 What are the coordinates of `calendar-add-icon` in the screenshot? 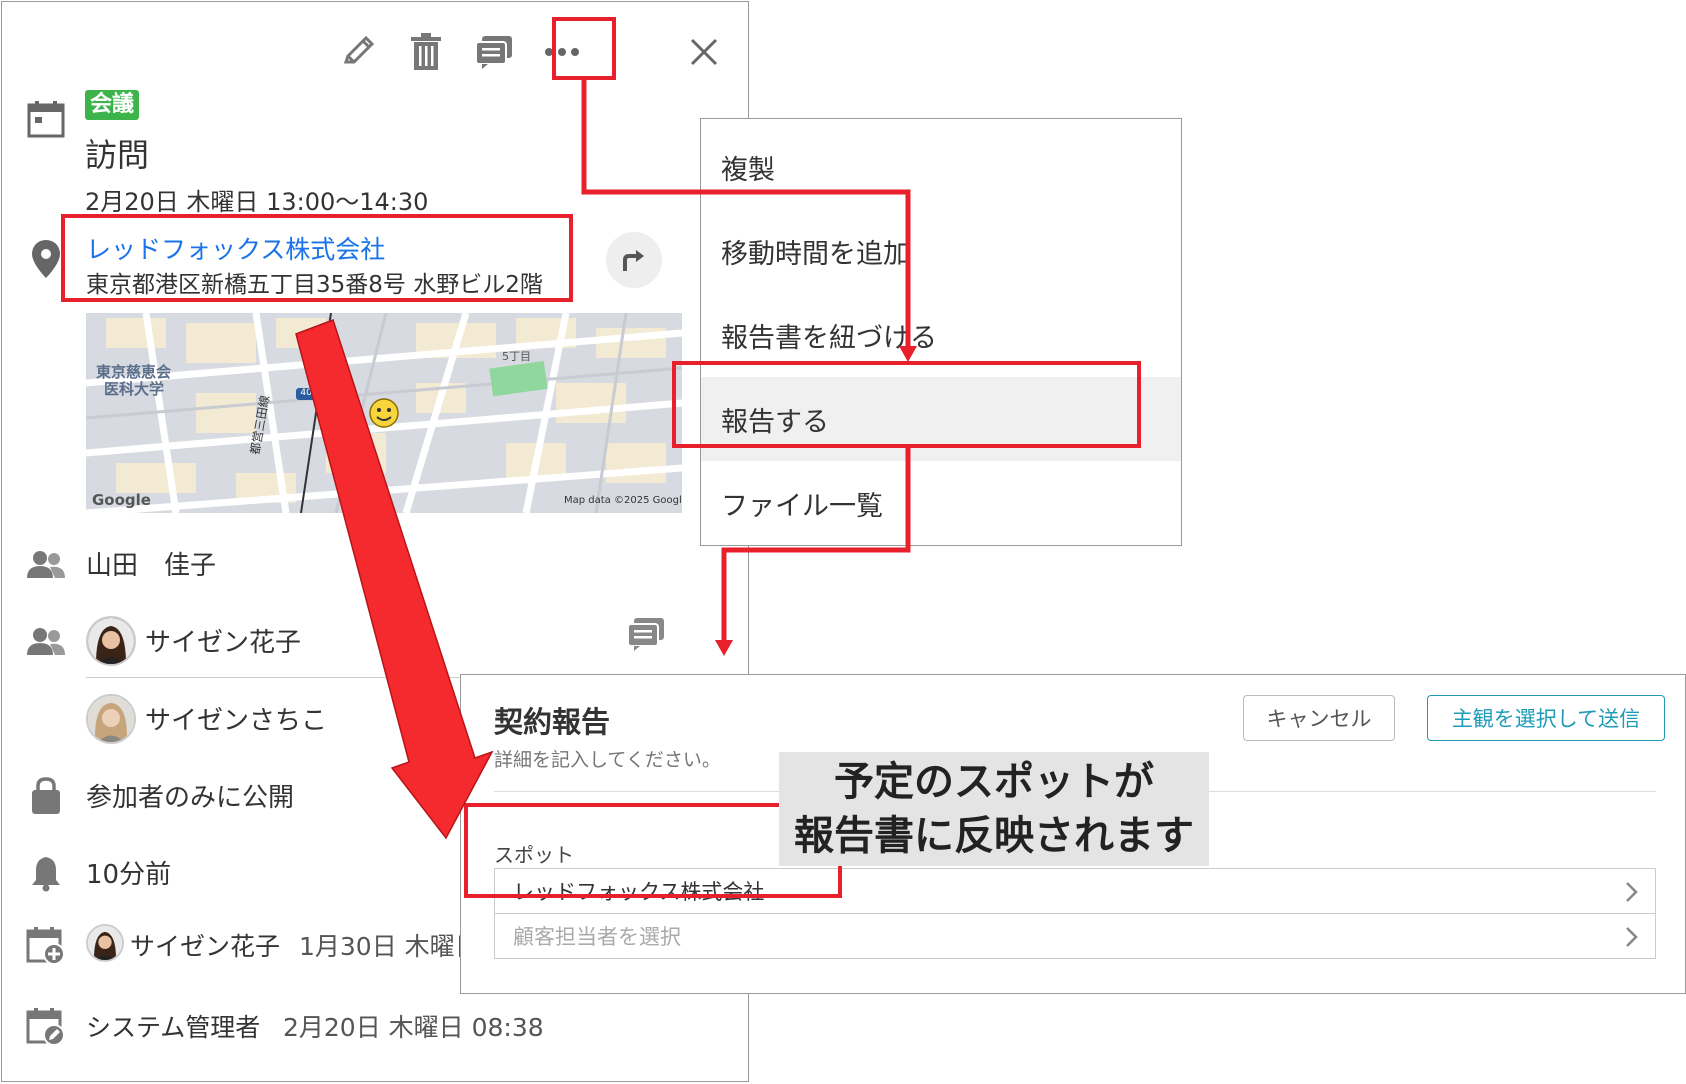 It's located at (46, 946).